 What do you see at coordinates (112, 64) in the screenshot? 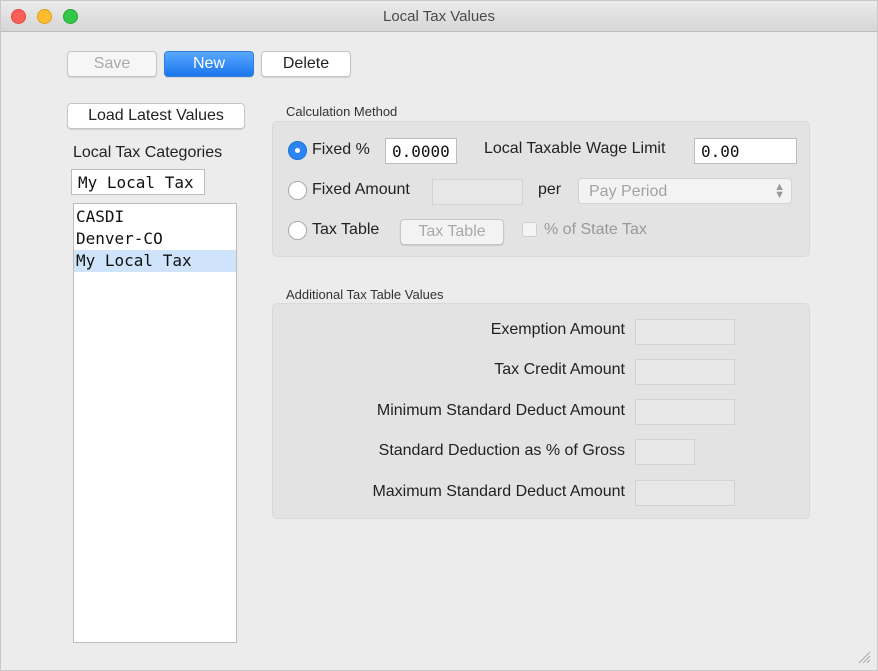
I see `save-button: Save` at bounding box center [112, 64].